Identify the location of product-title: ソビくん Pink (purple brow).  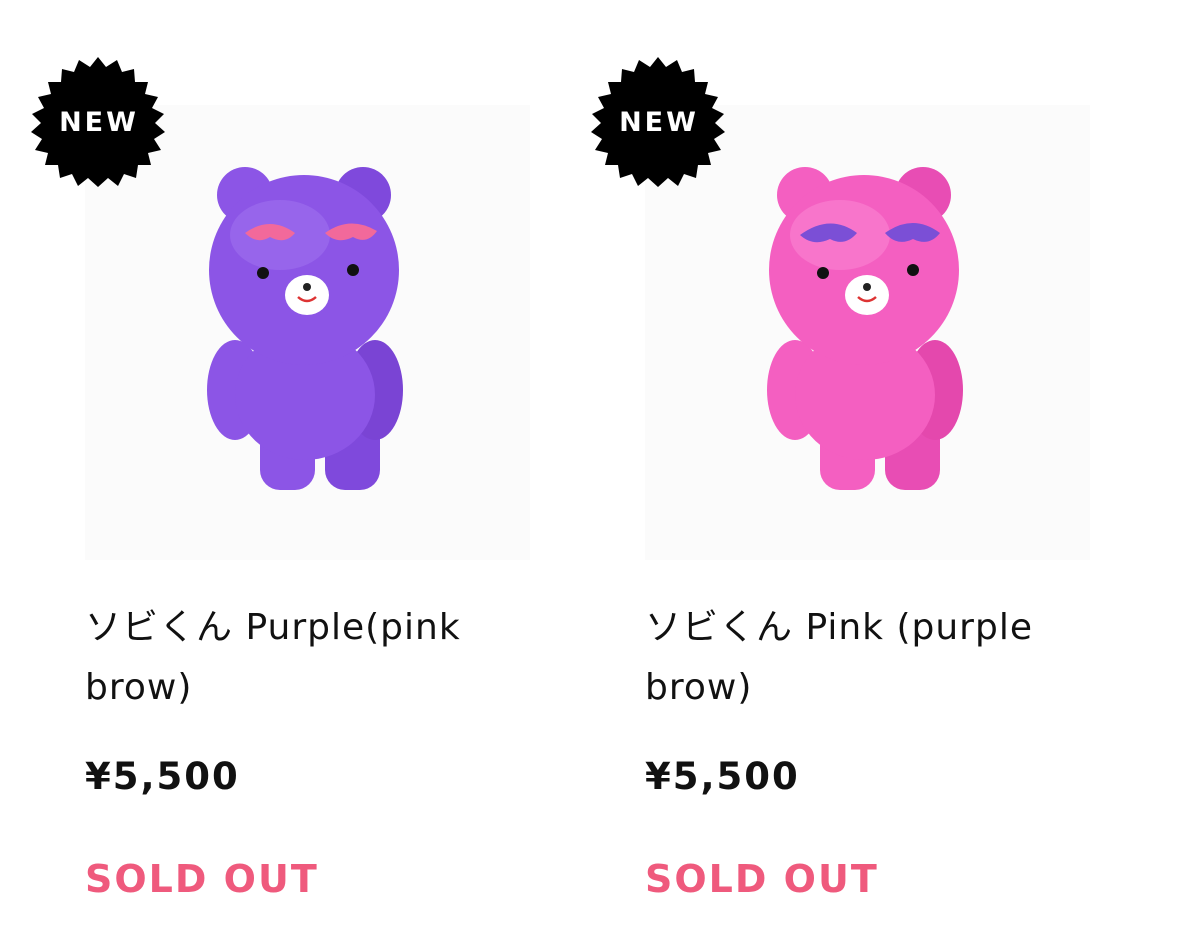
(870, 658).